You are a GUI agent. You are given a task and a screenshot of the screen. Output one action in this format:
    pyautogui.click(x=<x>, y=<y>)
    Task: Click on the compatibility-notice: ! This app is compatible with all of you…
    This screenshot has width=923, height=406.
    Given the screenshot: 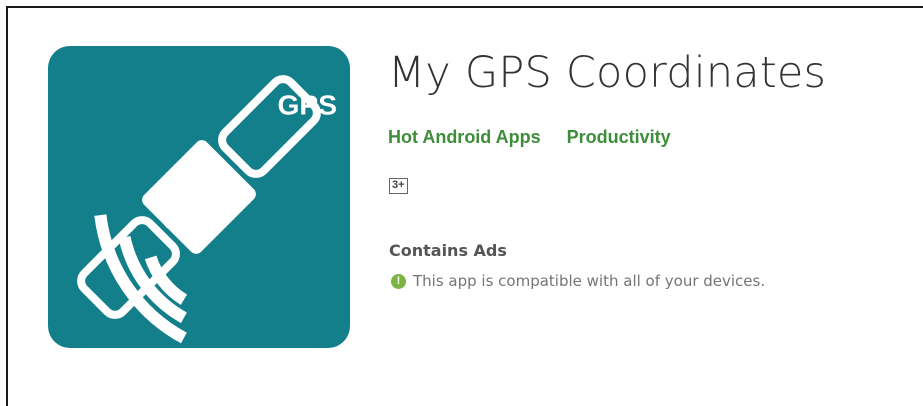 What is the action you would take?
    pyautogui.click(x=578, y=281)
    